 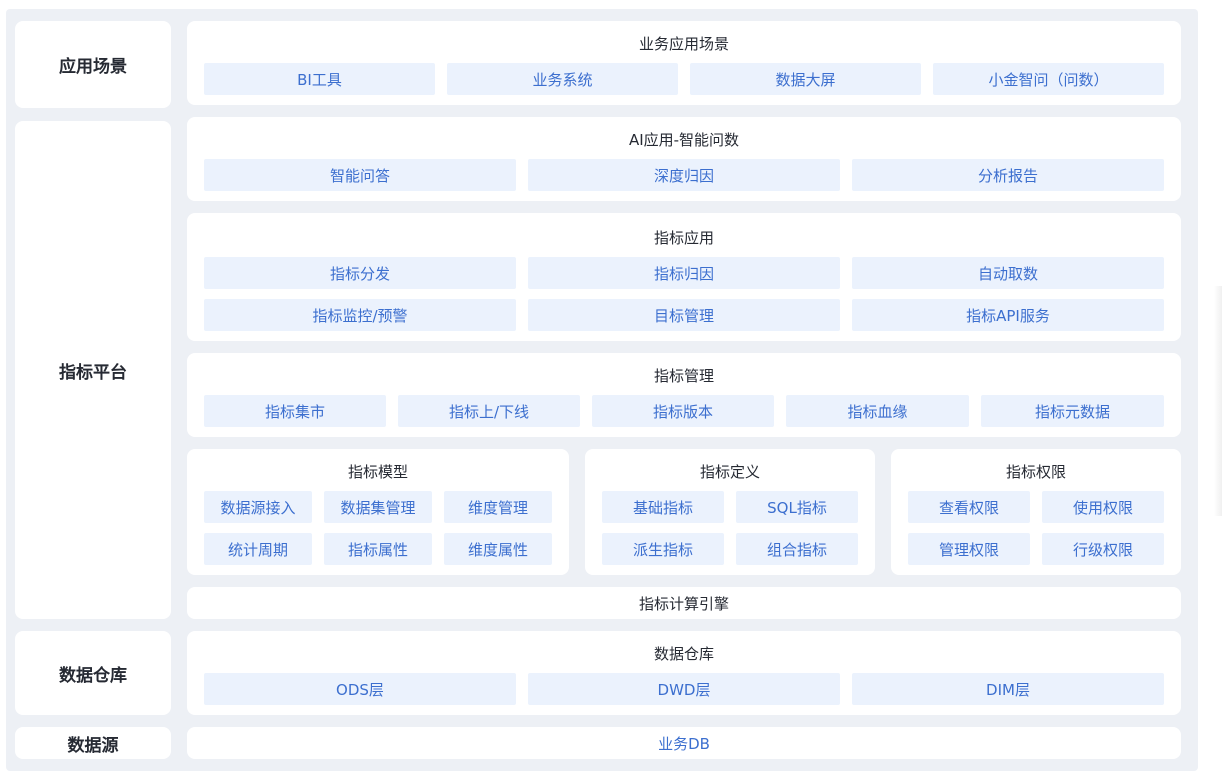 What do you see at coordinates (295, 411) in the screenshot?
I see `chip-metric-market: 指标集市` at bounding box center [295, 411].